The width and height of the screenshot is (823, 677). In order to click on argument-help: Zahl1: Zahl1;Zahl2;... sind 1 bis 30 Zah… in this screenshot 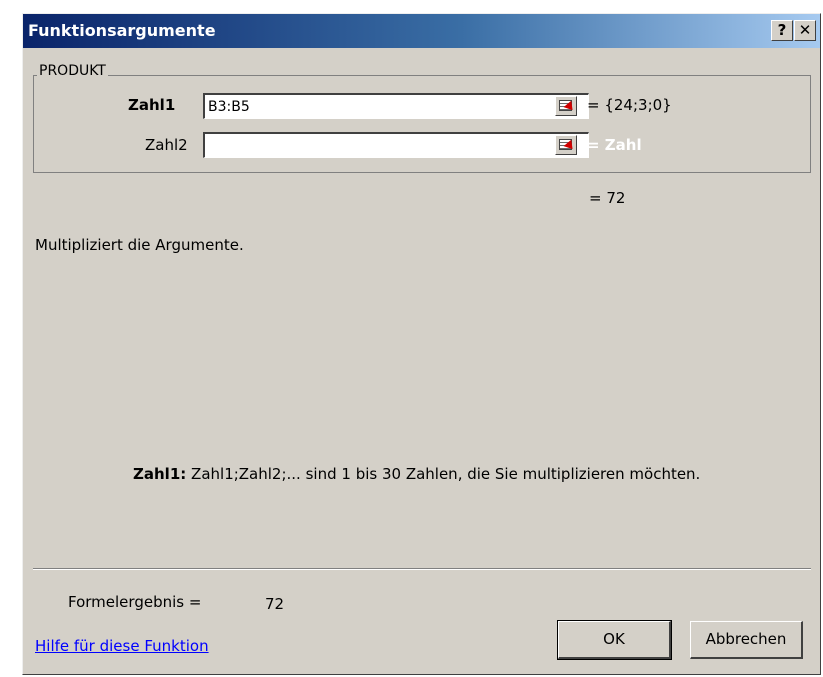, I will do `click(416, 474)`.